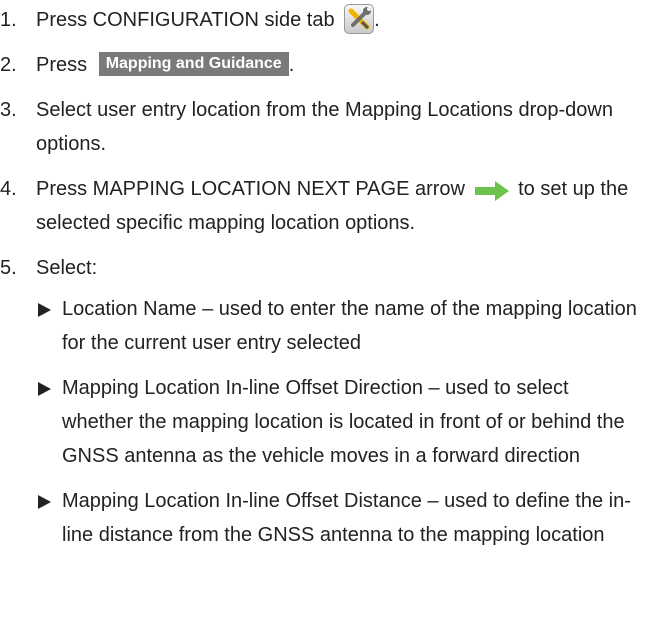 The image size is (653, 618). I want to click on step-text: Select:, so click(67, 268).